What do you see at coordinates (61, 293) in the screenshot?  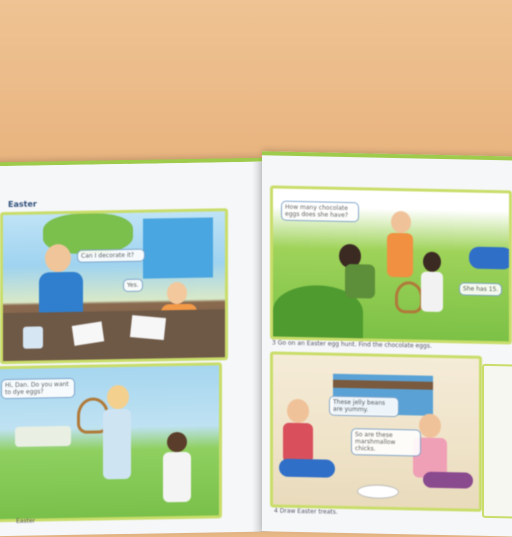 I see `mother-body` at bounding box center [61, 293].